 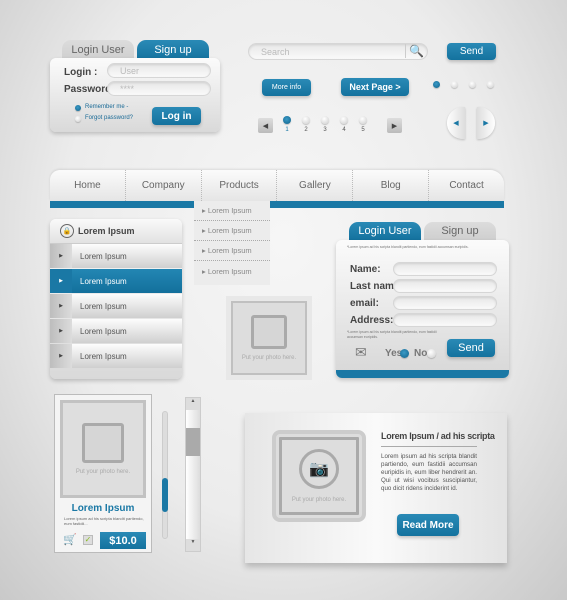 I want to click on last-name-input, so click(x=445, y=286).